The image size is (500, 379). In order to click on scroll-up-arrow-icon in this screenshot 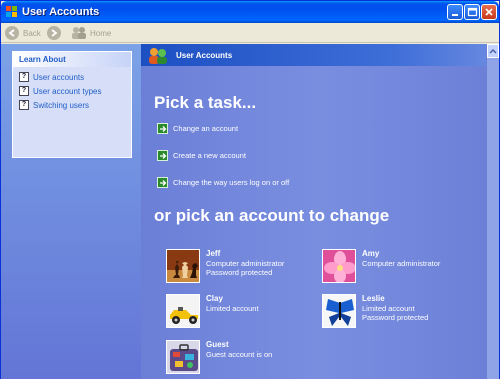, I will do `click(493, 51)`.